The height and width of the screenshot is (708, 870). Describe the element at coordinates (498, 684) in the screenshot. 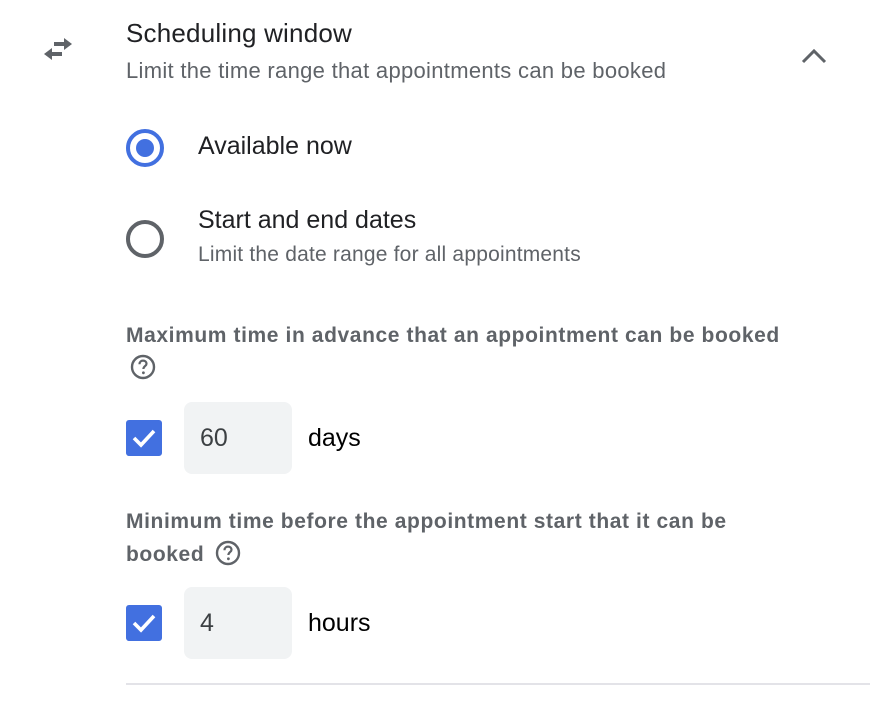

I see `section-divider` at that location.